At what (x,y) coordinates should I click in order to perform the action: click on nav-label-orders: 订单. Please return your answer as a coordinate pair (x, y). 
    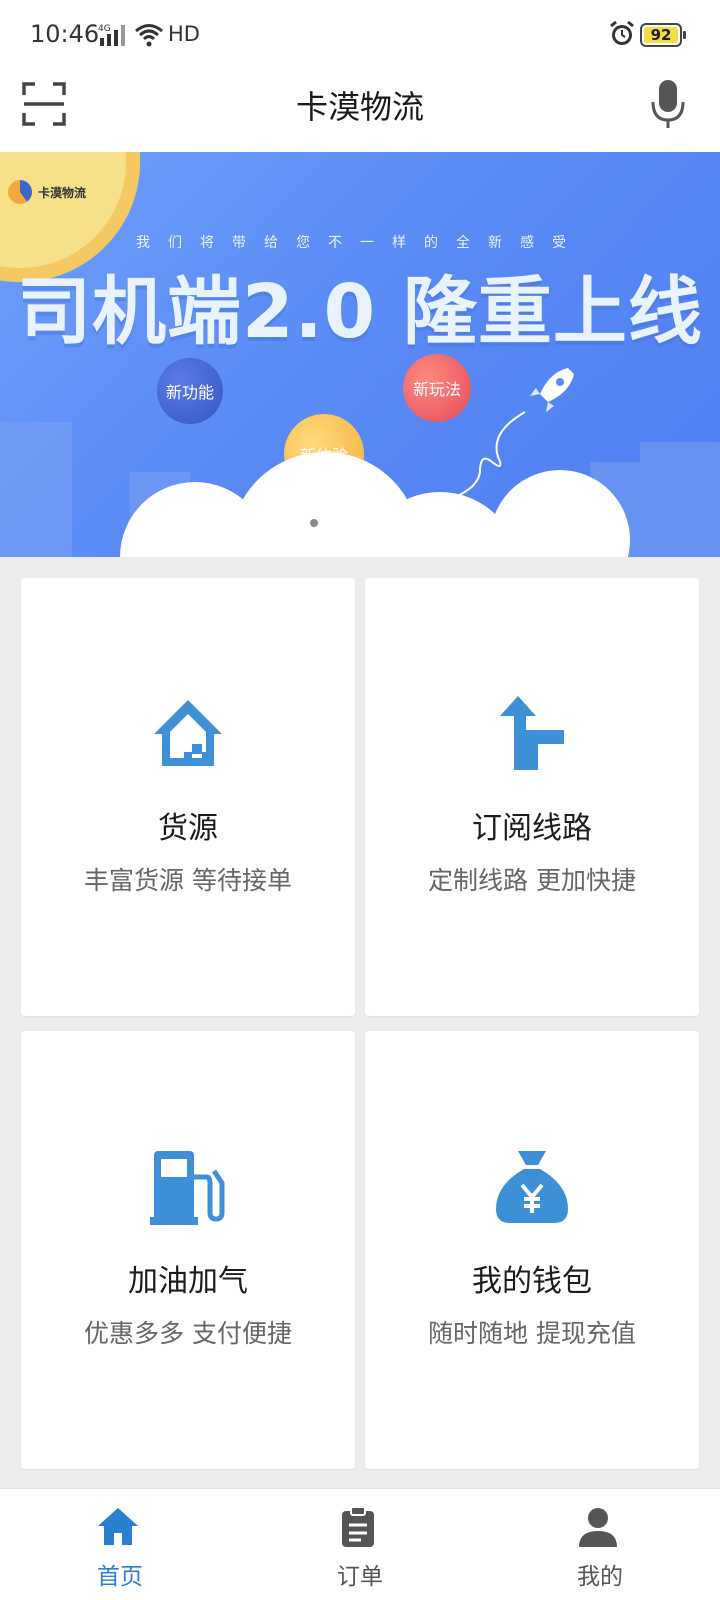
    Looking at the image, I should click on (360, 1577).